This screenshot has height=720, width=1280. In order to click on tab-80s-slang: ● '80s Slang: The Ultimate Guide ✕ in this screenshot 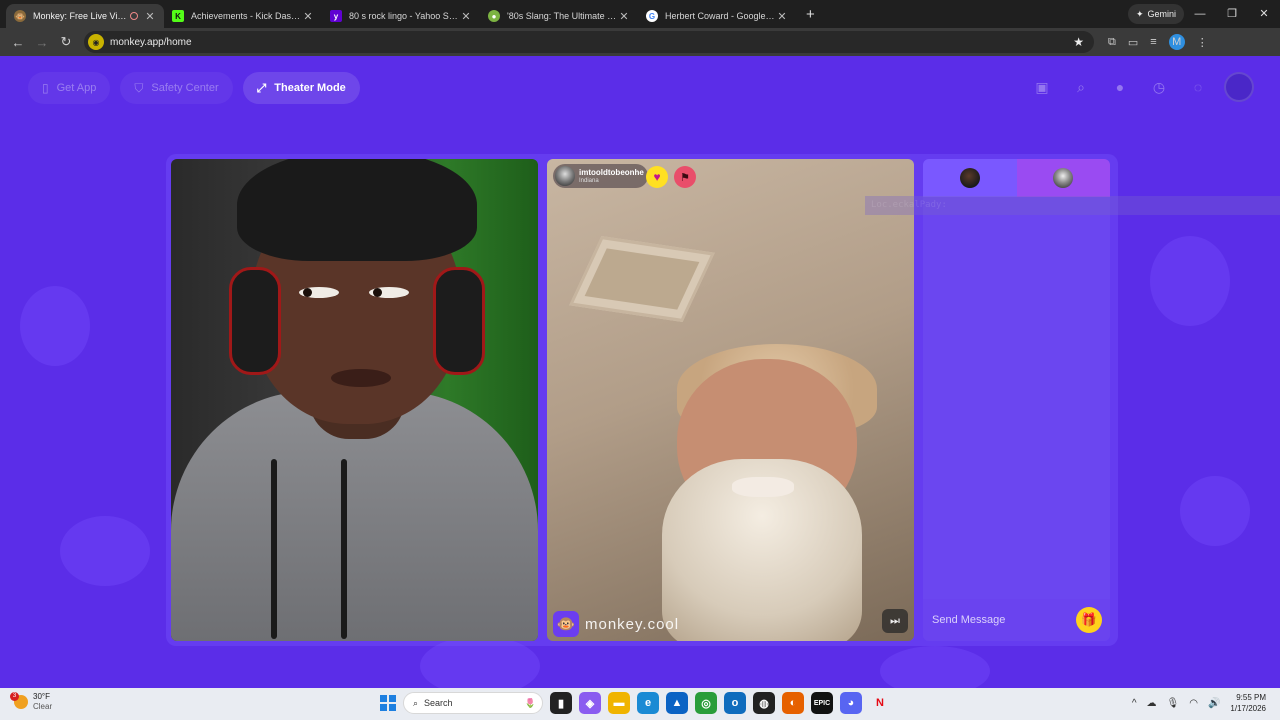, I will do `click(559, 16)`.